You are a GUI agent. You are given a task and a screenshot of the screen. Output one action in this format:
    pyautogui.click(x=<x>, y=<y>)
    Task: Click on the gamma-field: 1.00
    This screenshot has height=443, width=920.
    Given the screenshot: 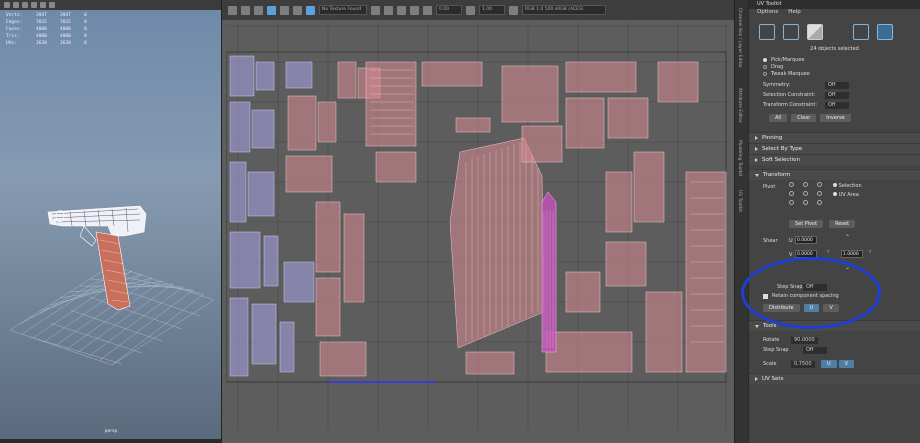 What is the action you would take?
    pyautogui.click(x=492, y=10)
    